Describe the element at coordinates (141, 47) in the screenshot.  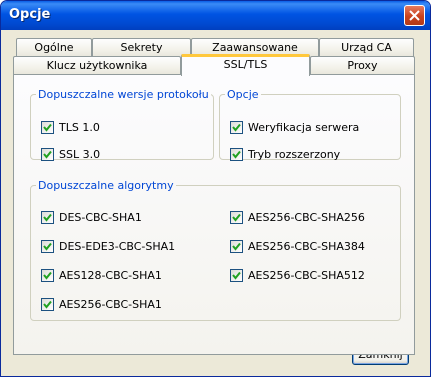
I see `tab-secrets: Sekrety` at that location.